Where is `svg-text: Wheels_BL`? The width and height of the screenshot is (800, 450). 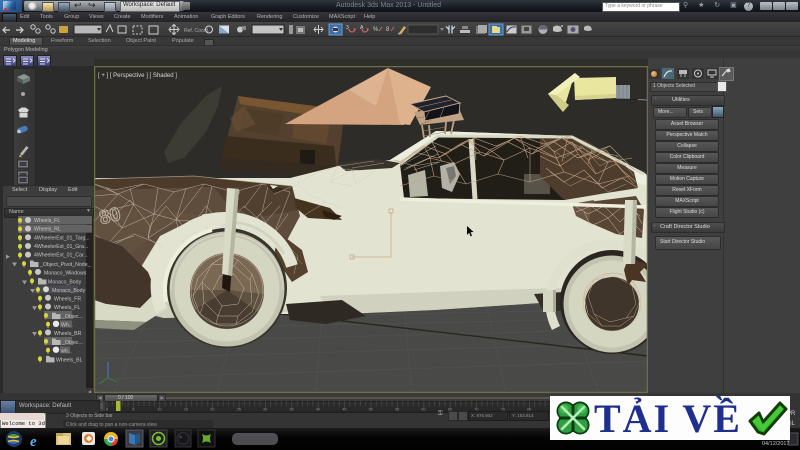 svg-text: Wheels_BL is located at coordinates (69, 360).